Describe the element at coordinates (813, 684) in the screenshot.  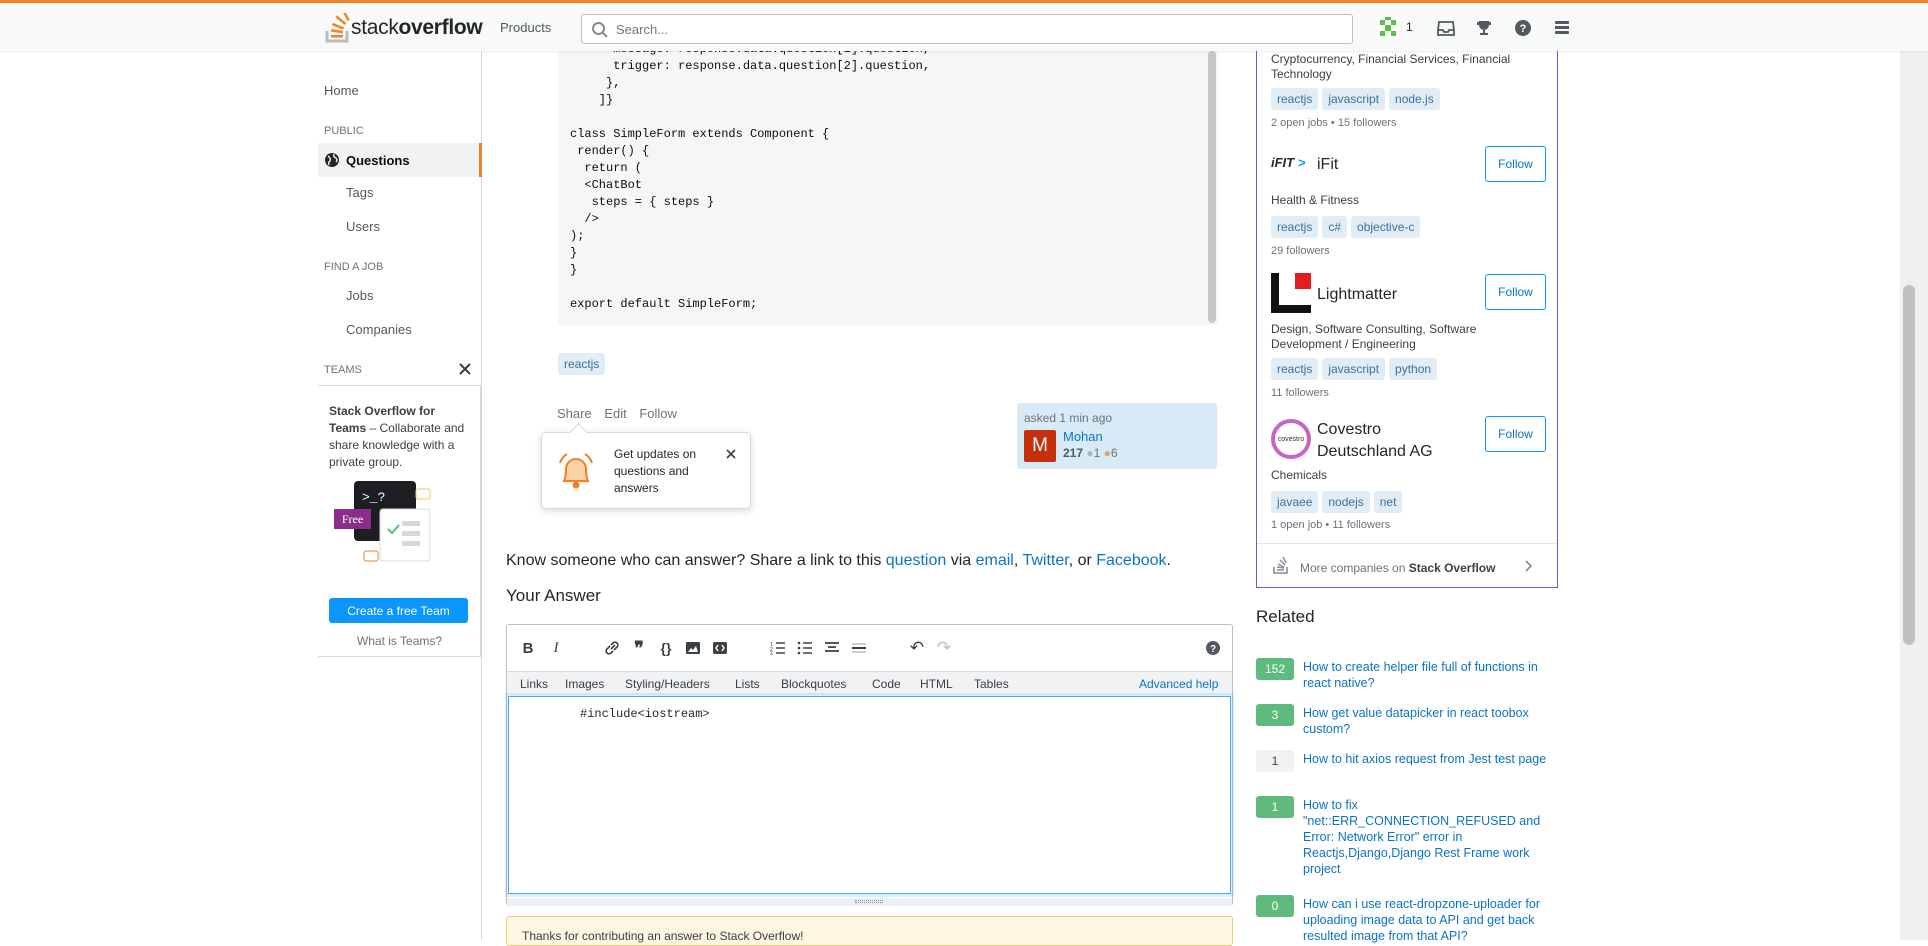
I see `help-tab-blockquotes: Blockquotes` at that location.